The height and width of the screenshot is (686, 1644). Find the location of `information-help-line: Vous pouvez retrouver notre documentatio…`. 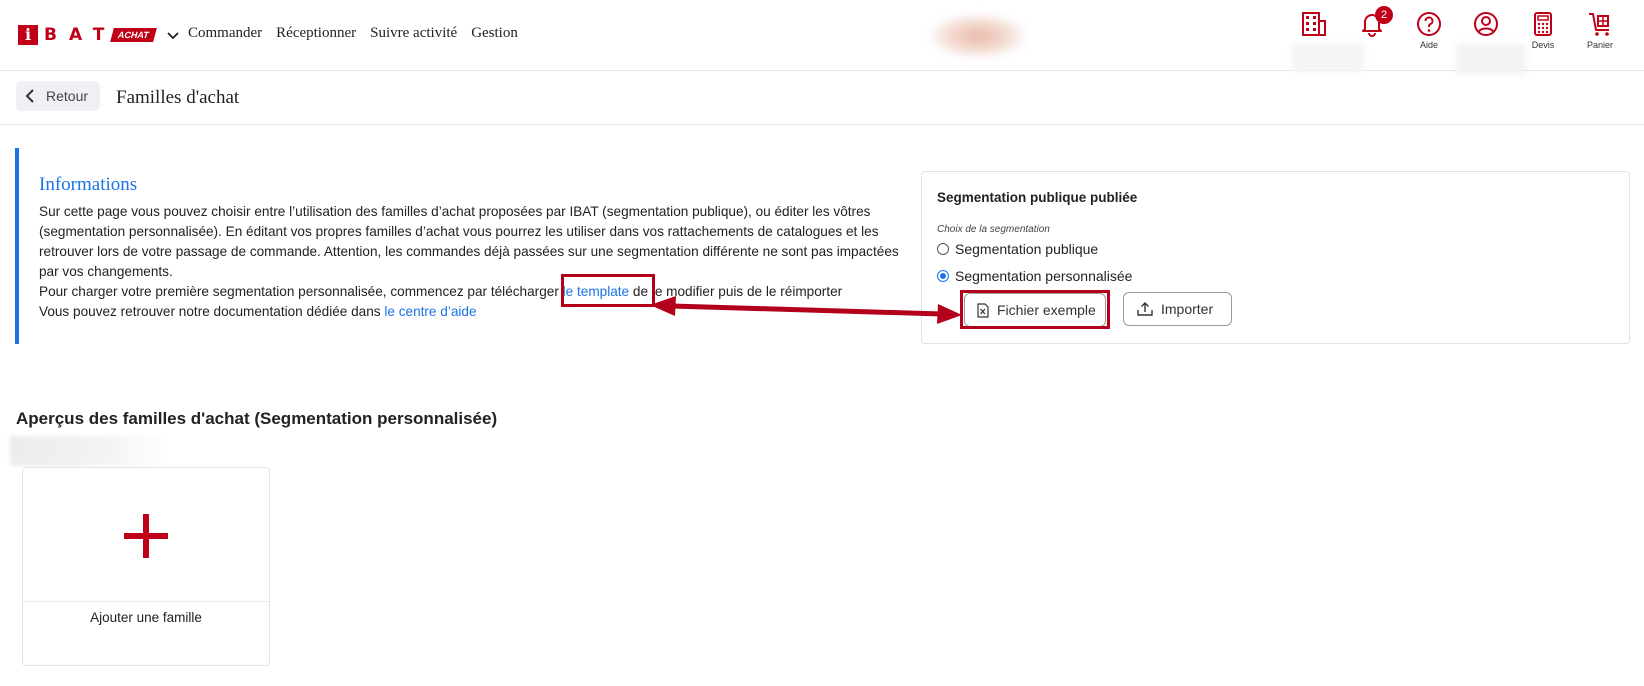

information-help-line: Vous pouvez retrouver notre documentatio… is located at coordinates (474, 312).